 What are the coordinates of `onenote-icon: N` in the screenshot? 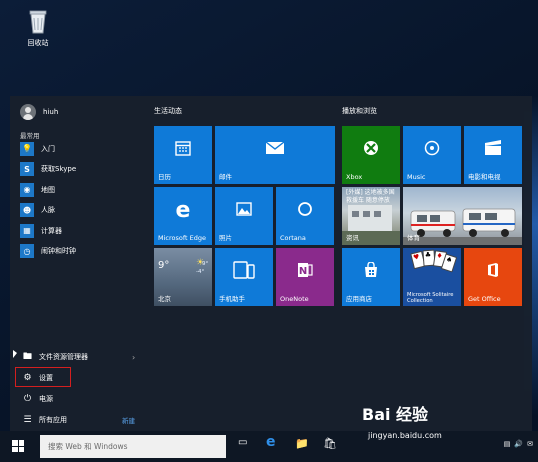 It's located at (305, 272).